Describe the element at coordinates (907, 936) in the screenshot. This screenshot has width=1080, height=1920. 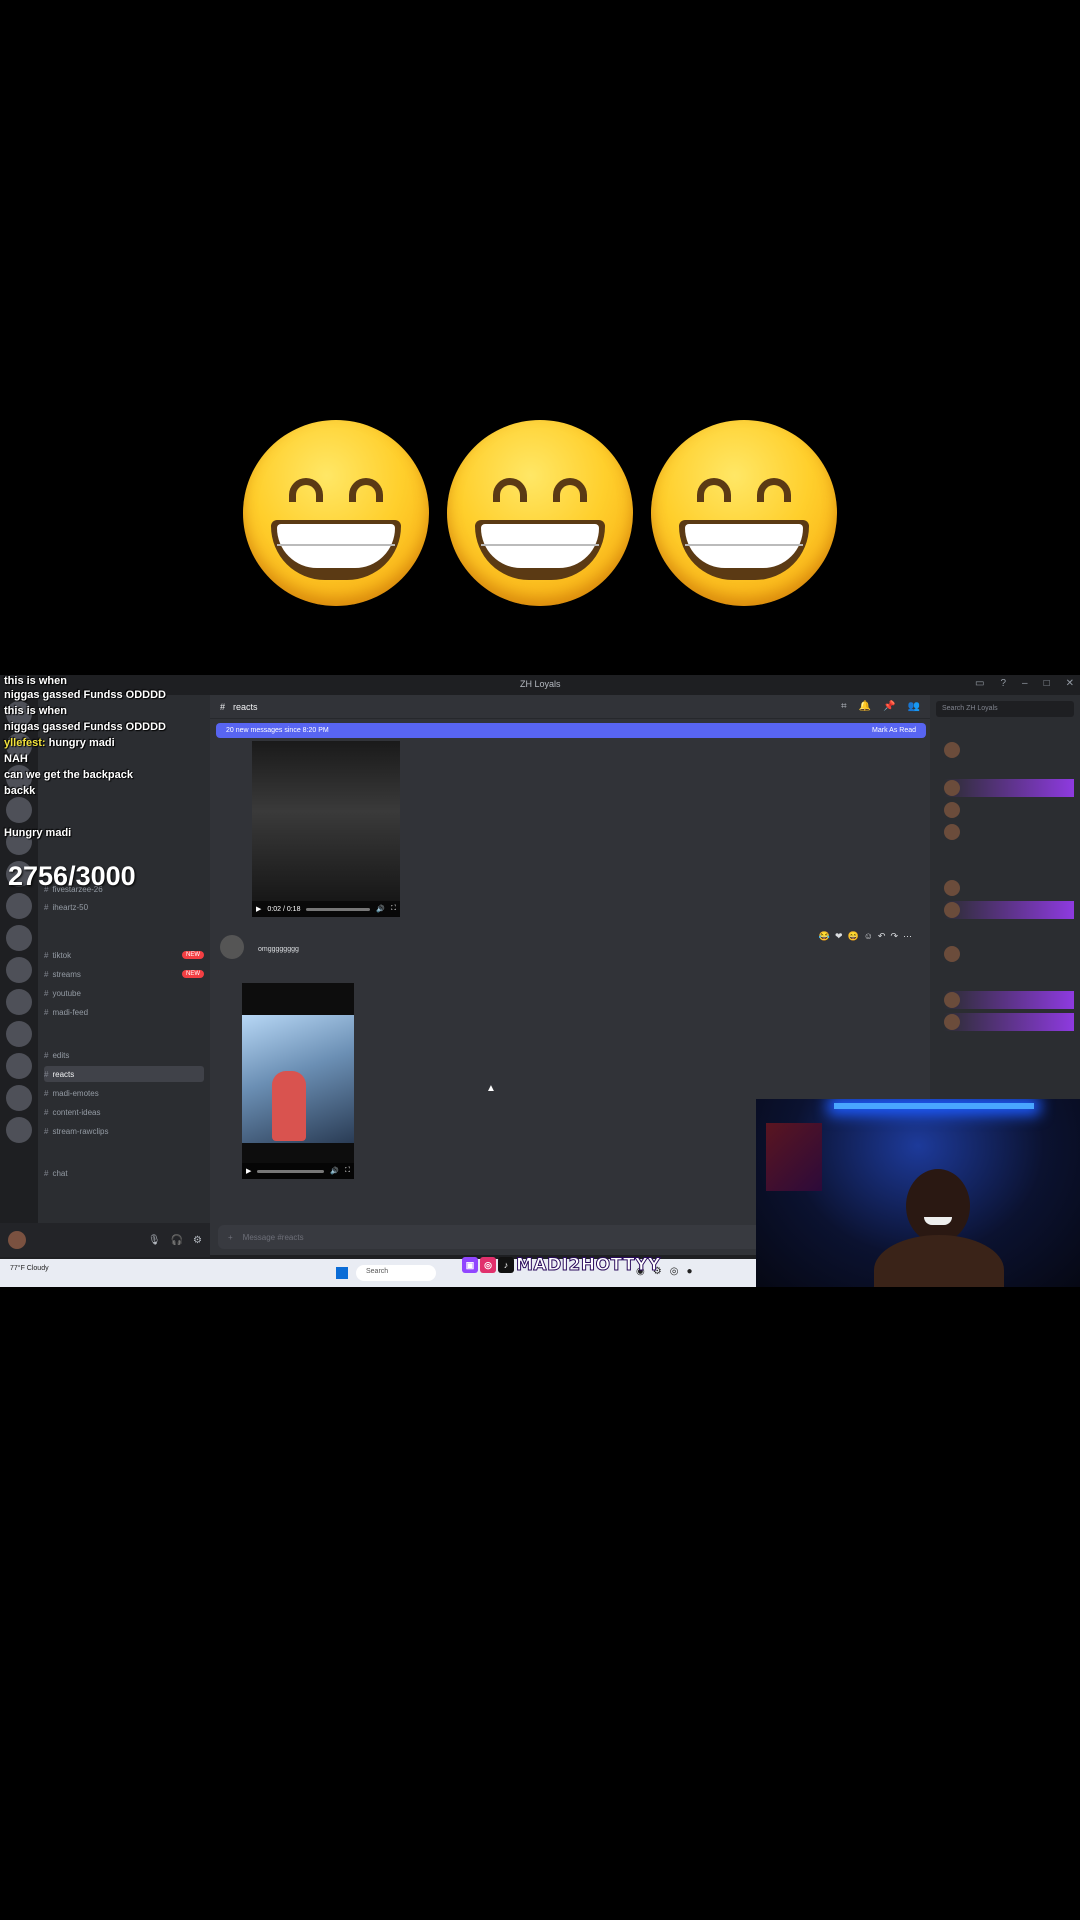
I see `more-icon: ⋯` at that location.